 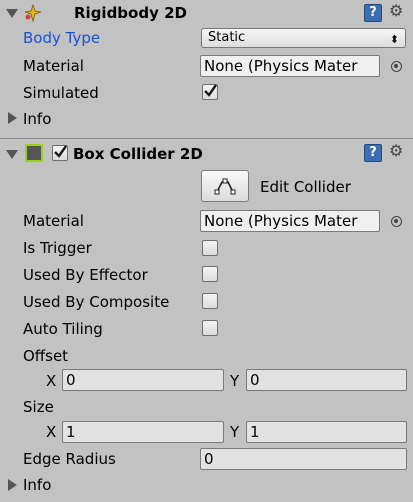 I want to click on edit-collider-icon, so click(x=225, y=186).